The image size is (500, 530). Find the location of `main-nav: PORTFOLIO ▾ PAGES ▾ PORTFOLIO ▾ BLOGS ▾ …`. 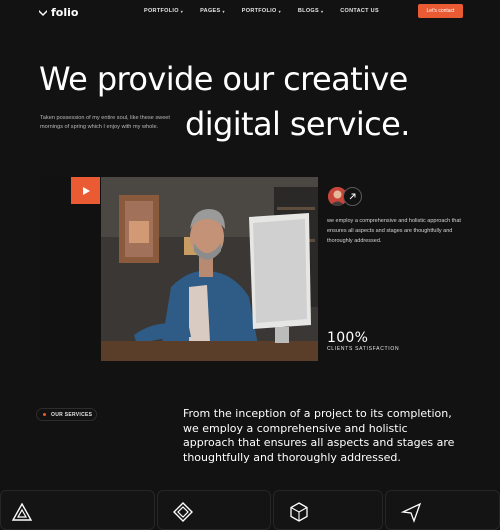

main-nav: PORTFOLIO ▾ PAGES ▾ PORTFOLIO ▾ BLOGS ▾ … is located at coordinates (270, 11).